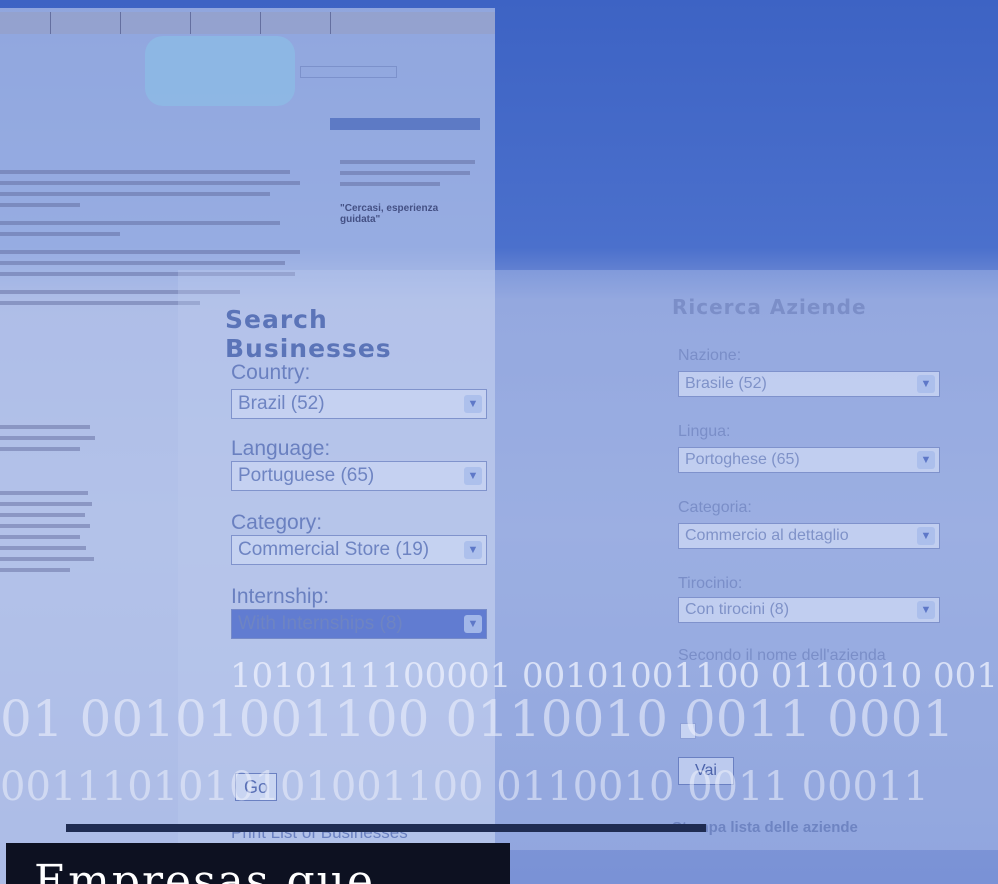 The height and width of the screenshot is (884, 998). I want to click on lingua-select: Portoghese (65) ▼, so click(809, 460).